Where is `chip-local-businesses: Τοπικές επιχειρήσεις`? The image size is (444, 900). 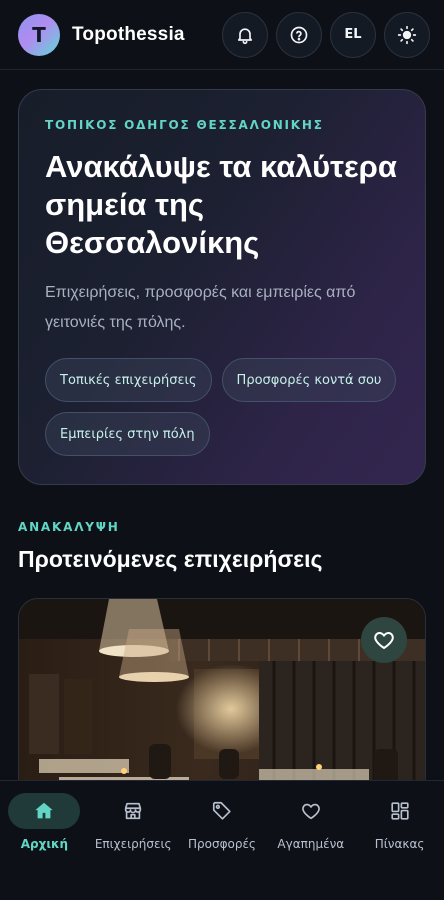 chip-local-businesses: Τοπικές επιχειρήσεις is located at coordinates (128, 380).